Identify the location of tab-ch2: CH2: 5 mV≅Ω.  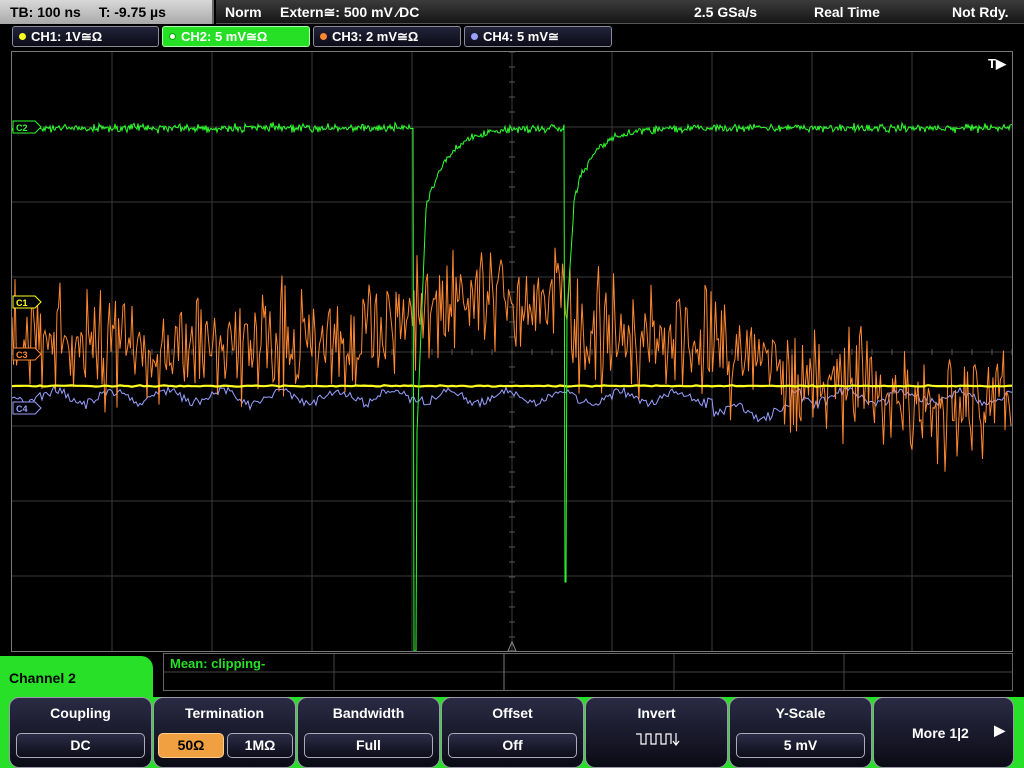
(236, 36).